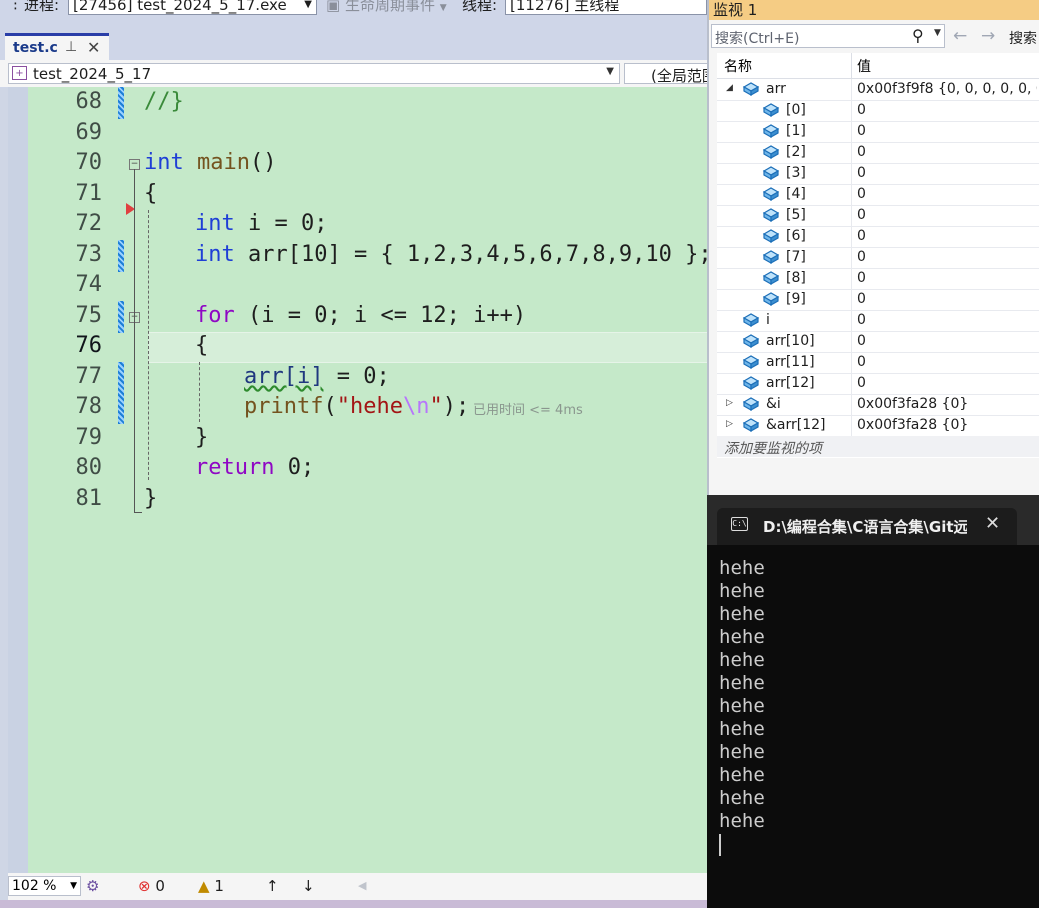 The width and height of the screenshot is (1039, 908). I want to click on watch-row: arr[10] 0, so click(878, 342).